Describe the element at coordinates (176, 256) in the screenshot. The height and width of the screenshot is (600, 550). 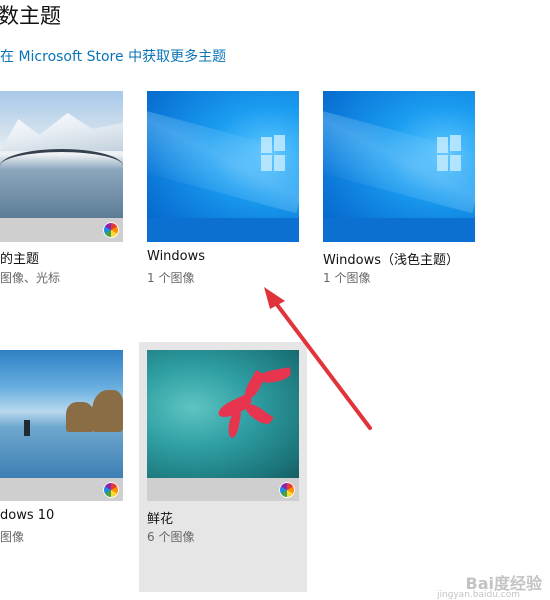
I see `theme-name: Windows` at that location.